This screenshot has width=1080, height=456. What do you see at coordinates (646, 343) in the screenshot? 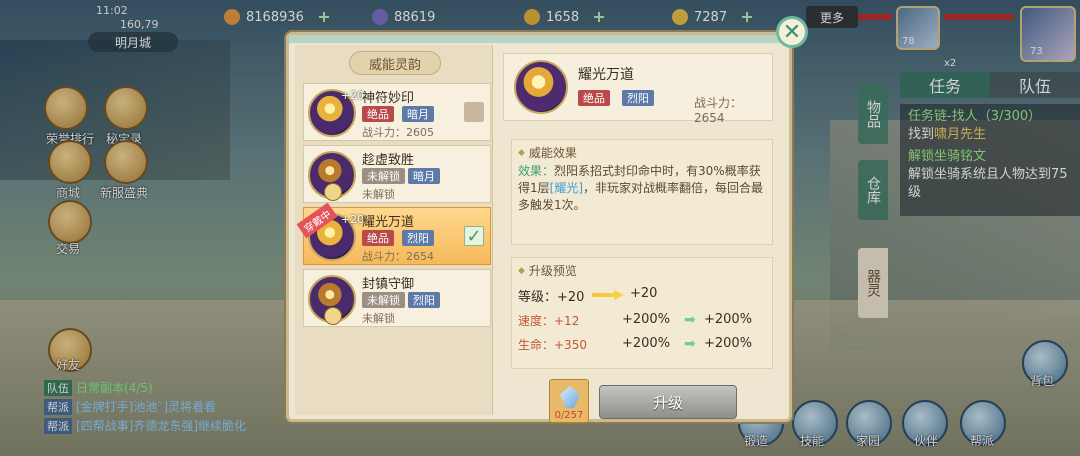
I see `life-from: +200%` at bounding box center [646, 343].